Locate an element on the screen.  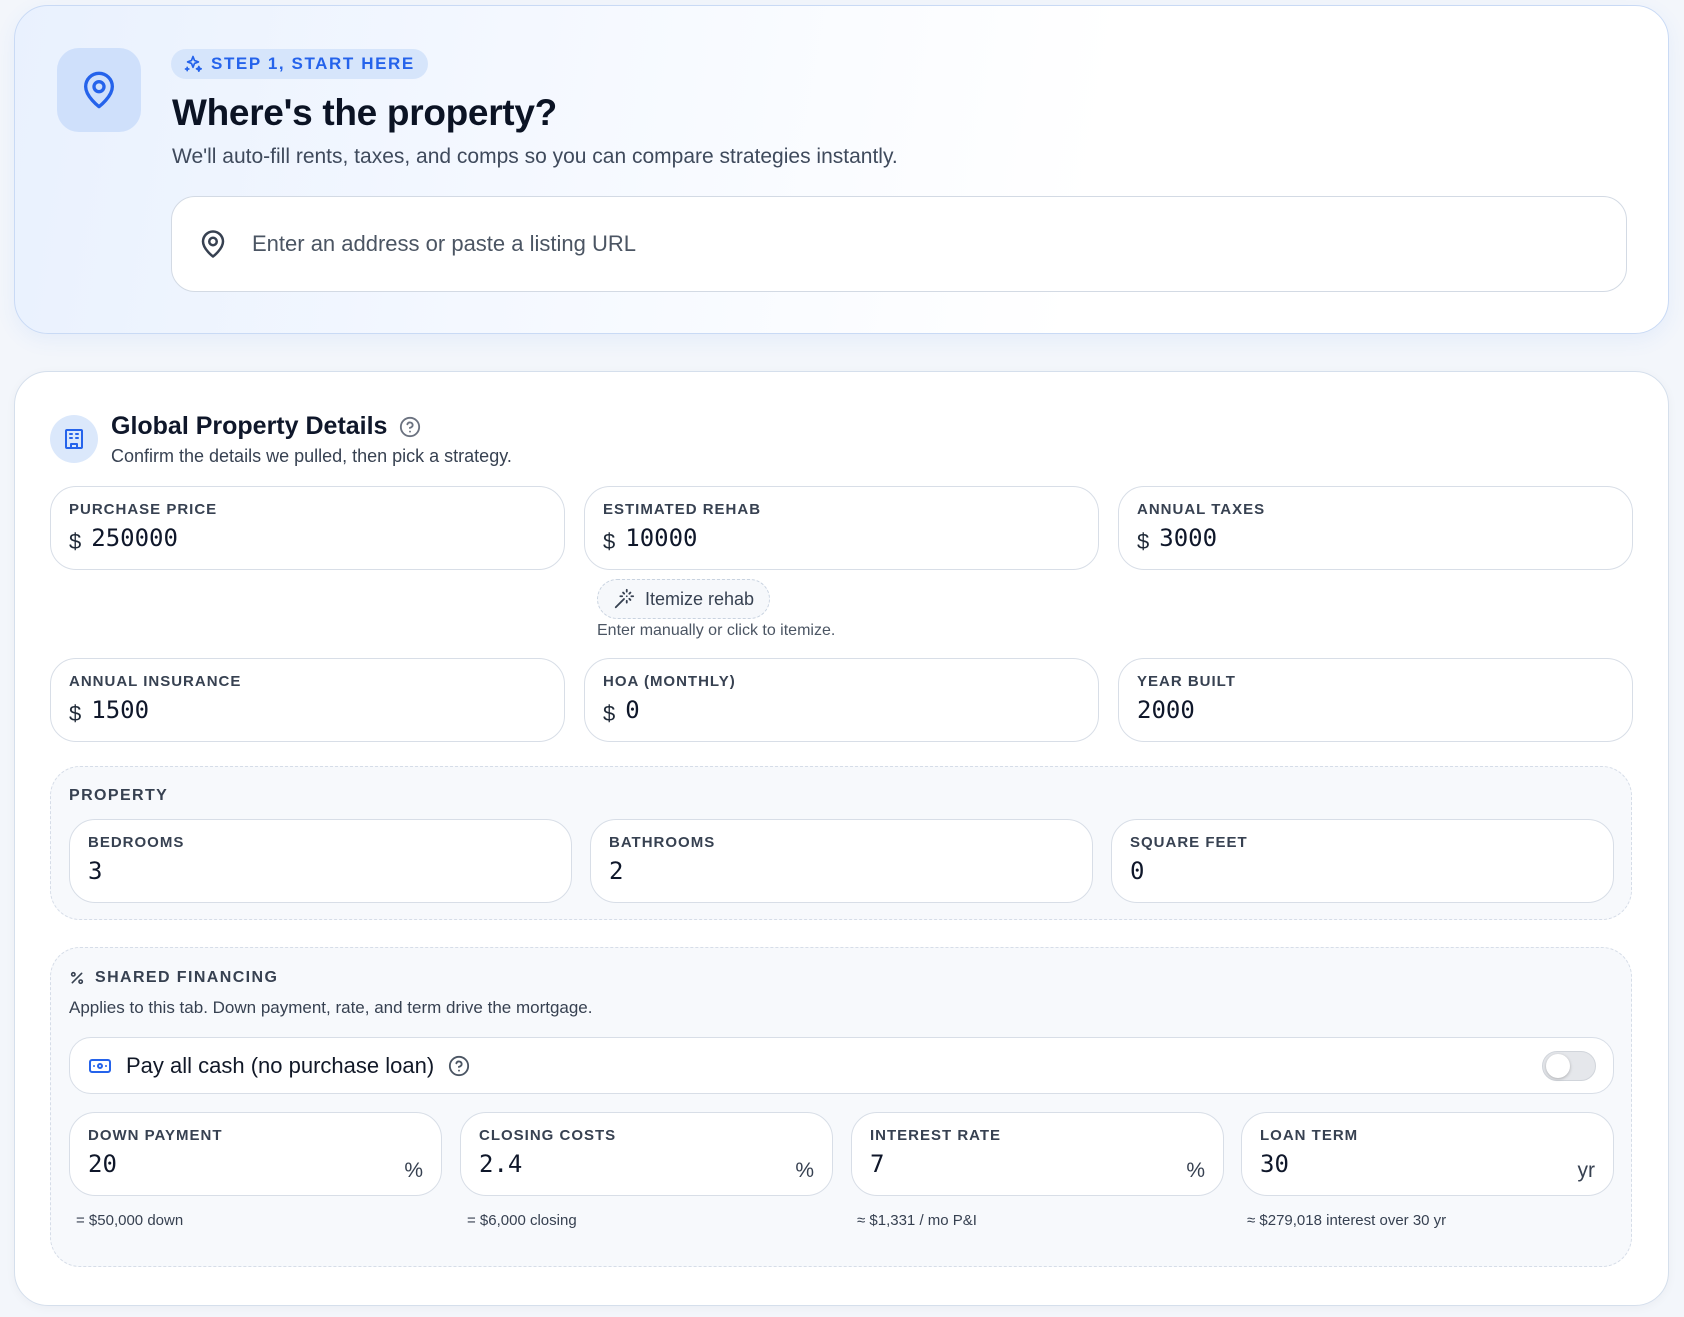
square-feet-input: 0 is located at coordinates (1137, 871).